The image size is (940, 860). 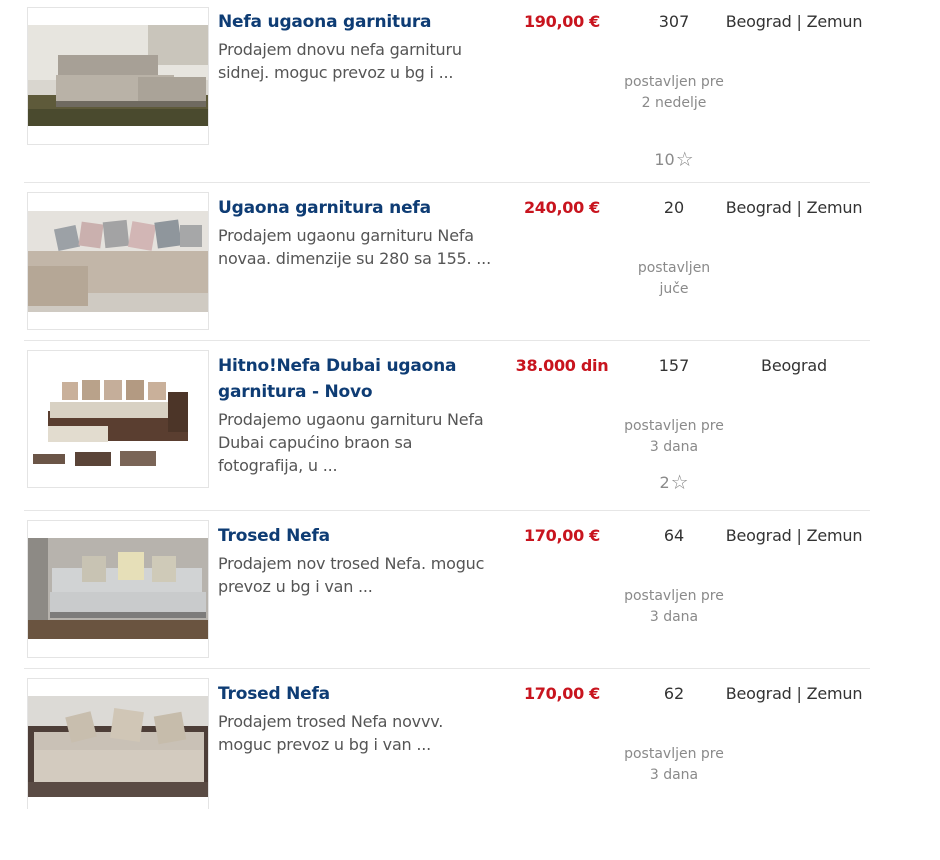 I want to click on three-seat-sofa-photo, so click(x=118, y=588).